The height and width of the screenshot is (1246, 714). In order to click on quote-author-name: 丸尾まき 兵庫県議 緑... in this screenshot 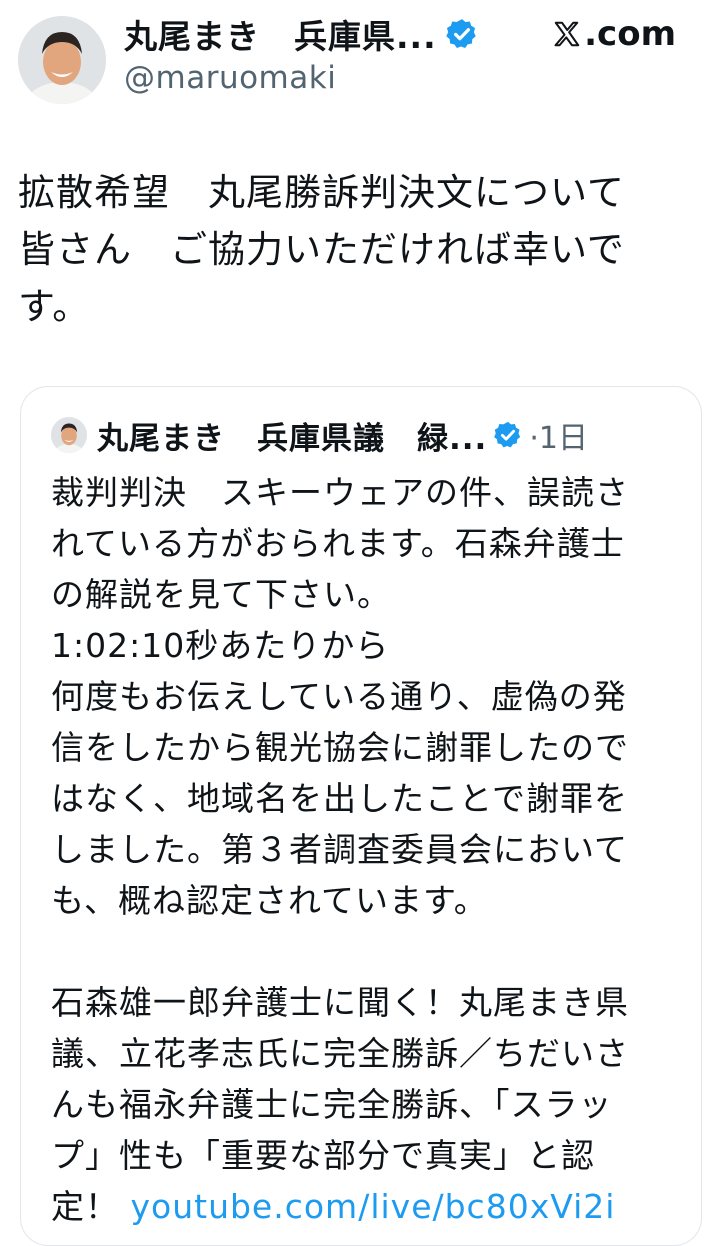, I will do `click(292, 438)`.